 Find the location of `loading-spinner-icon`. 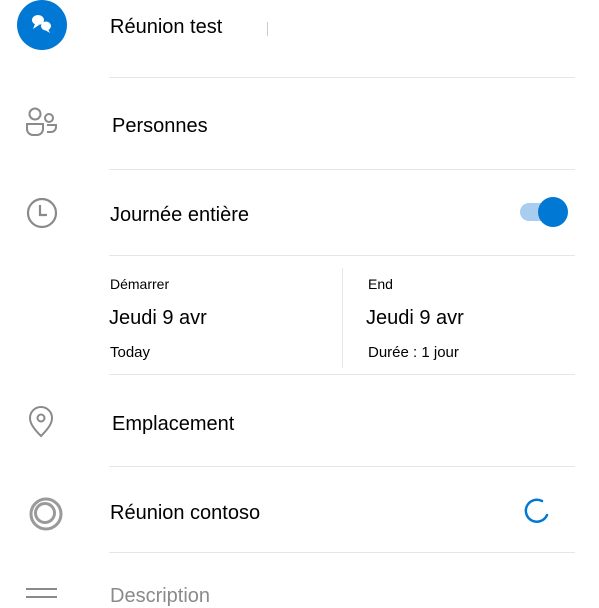

loading-spinner-icon is located at coordinates (536, 513).